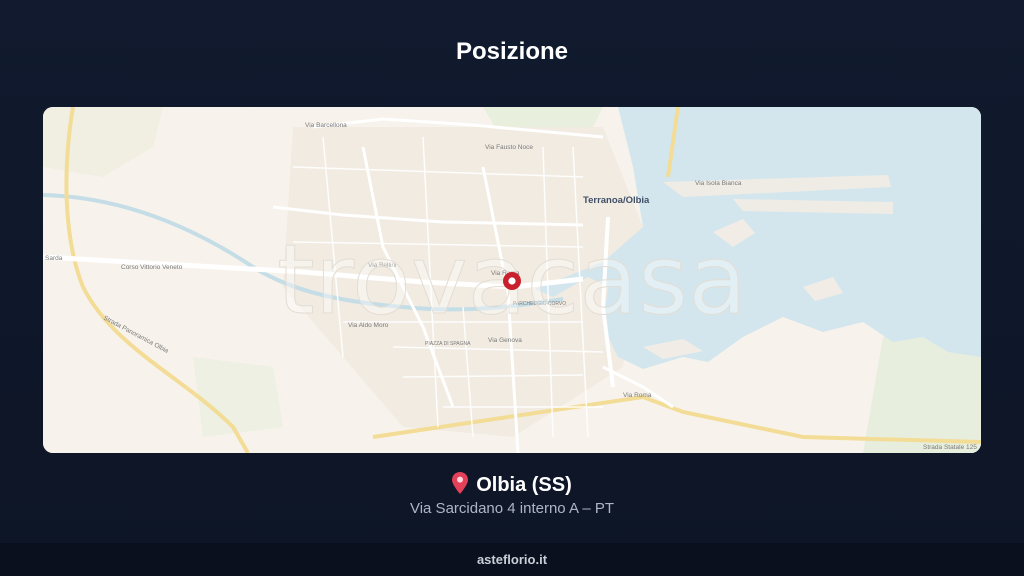 The height and width of the screenshot is (576, 1024). What do you see at coordinates (509, 147) in the screenshot?
I see `map-label-via-fausto-noce: Via Fausto Noce` at bounding box center [509, 147].